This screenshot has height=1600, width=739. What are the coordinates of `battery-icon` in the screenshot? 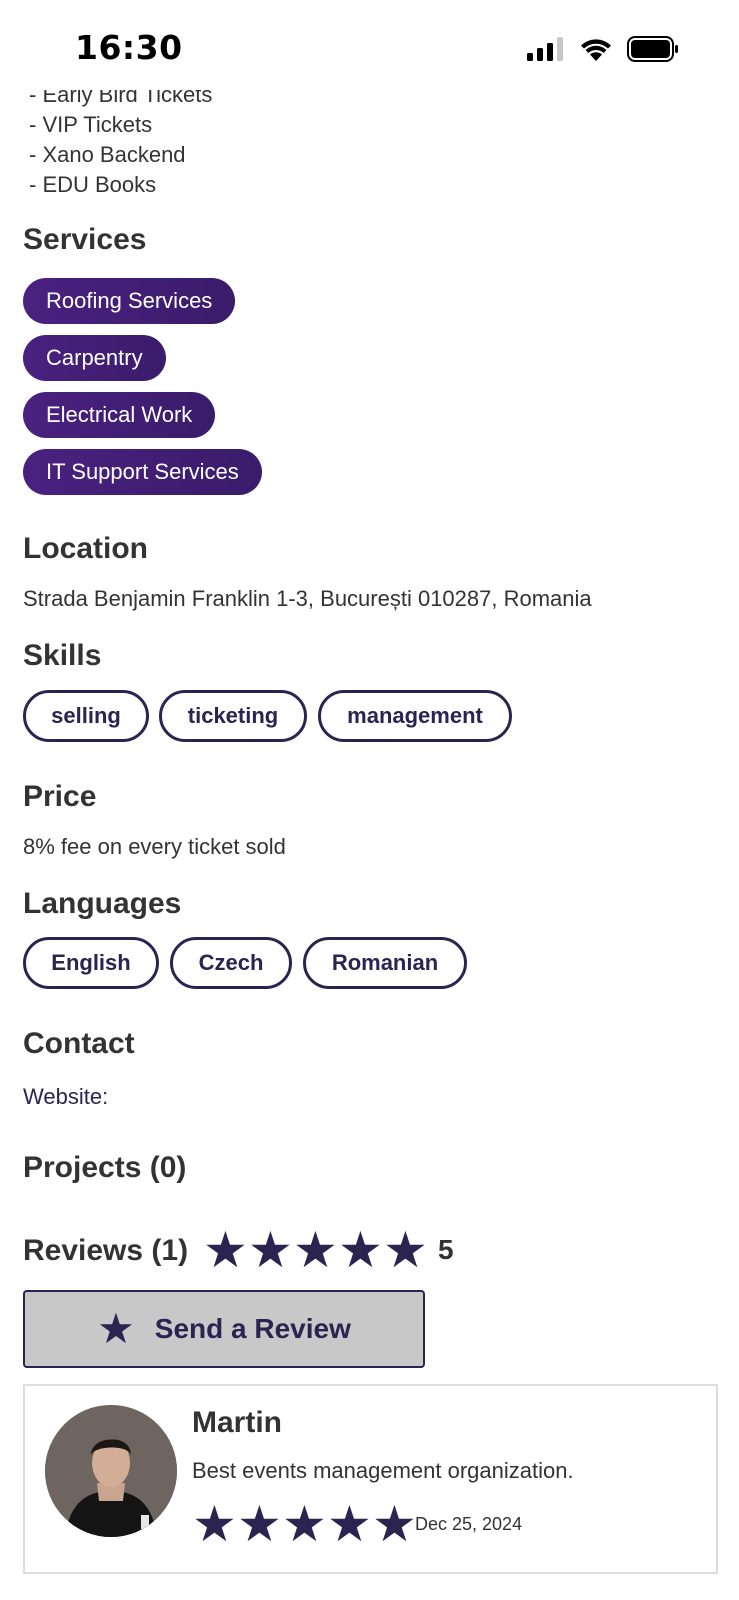 It's located at (652, 49).